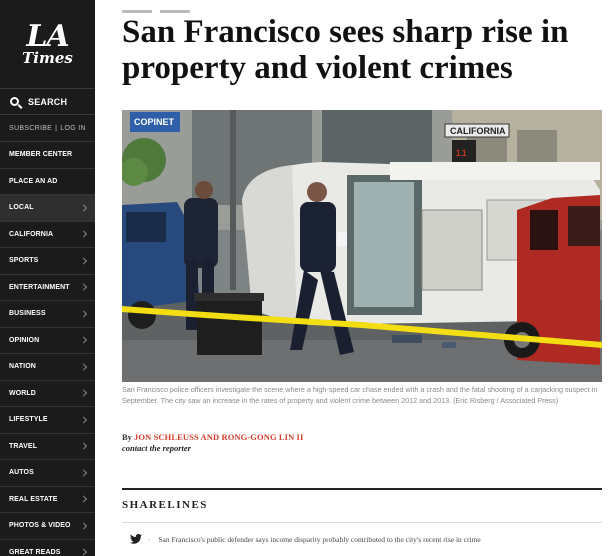 The image size is (612, 556). Describe the element at coordinates (478, 131) in the screenshot. I see `street-sign: CALIFORNIA` at that location.